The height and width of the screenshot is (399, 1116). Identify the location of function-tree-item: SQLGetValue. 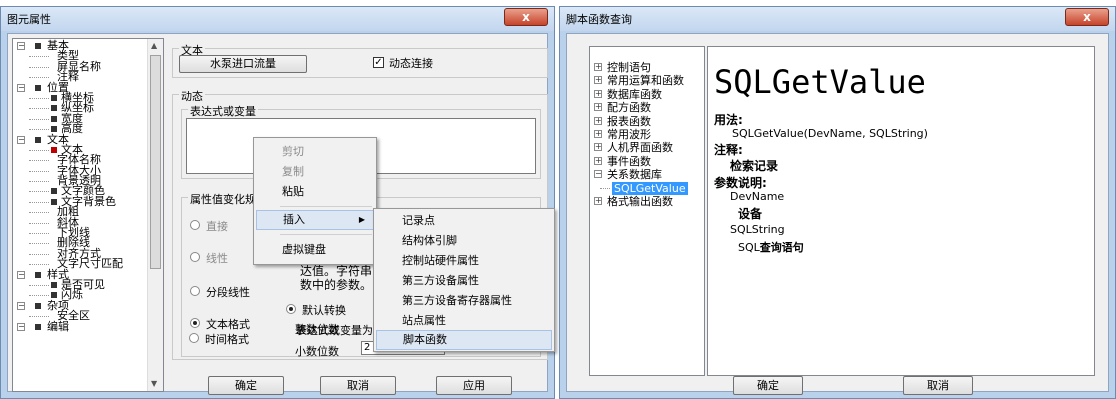
(649, 188).